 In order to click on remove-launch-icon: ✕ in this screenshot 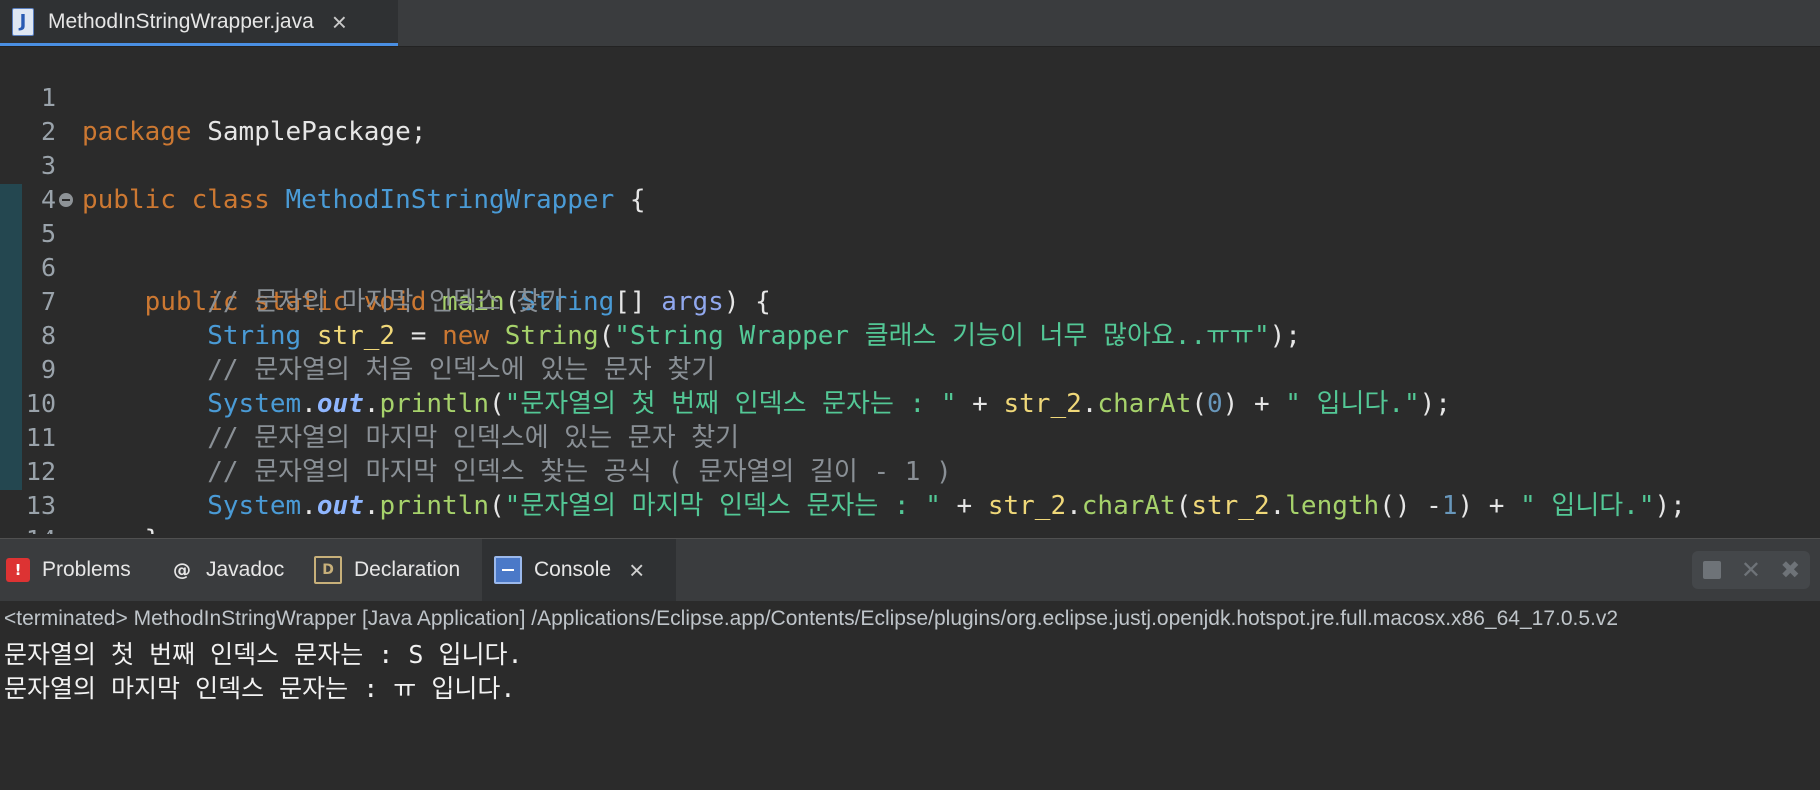, I will do `click(1751, 570)`.